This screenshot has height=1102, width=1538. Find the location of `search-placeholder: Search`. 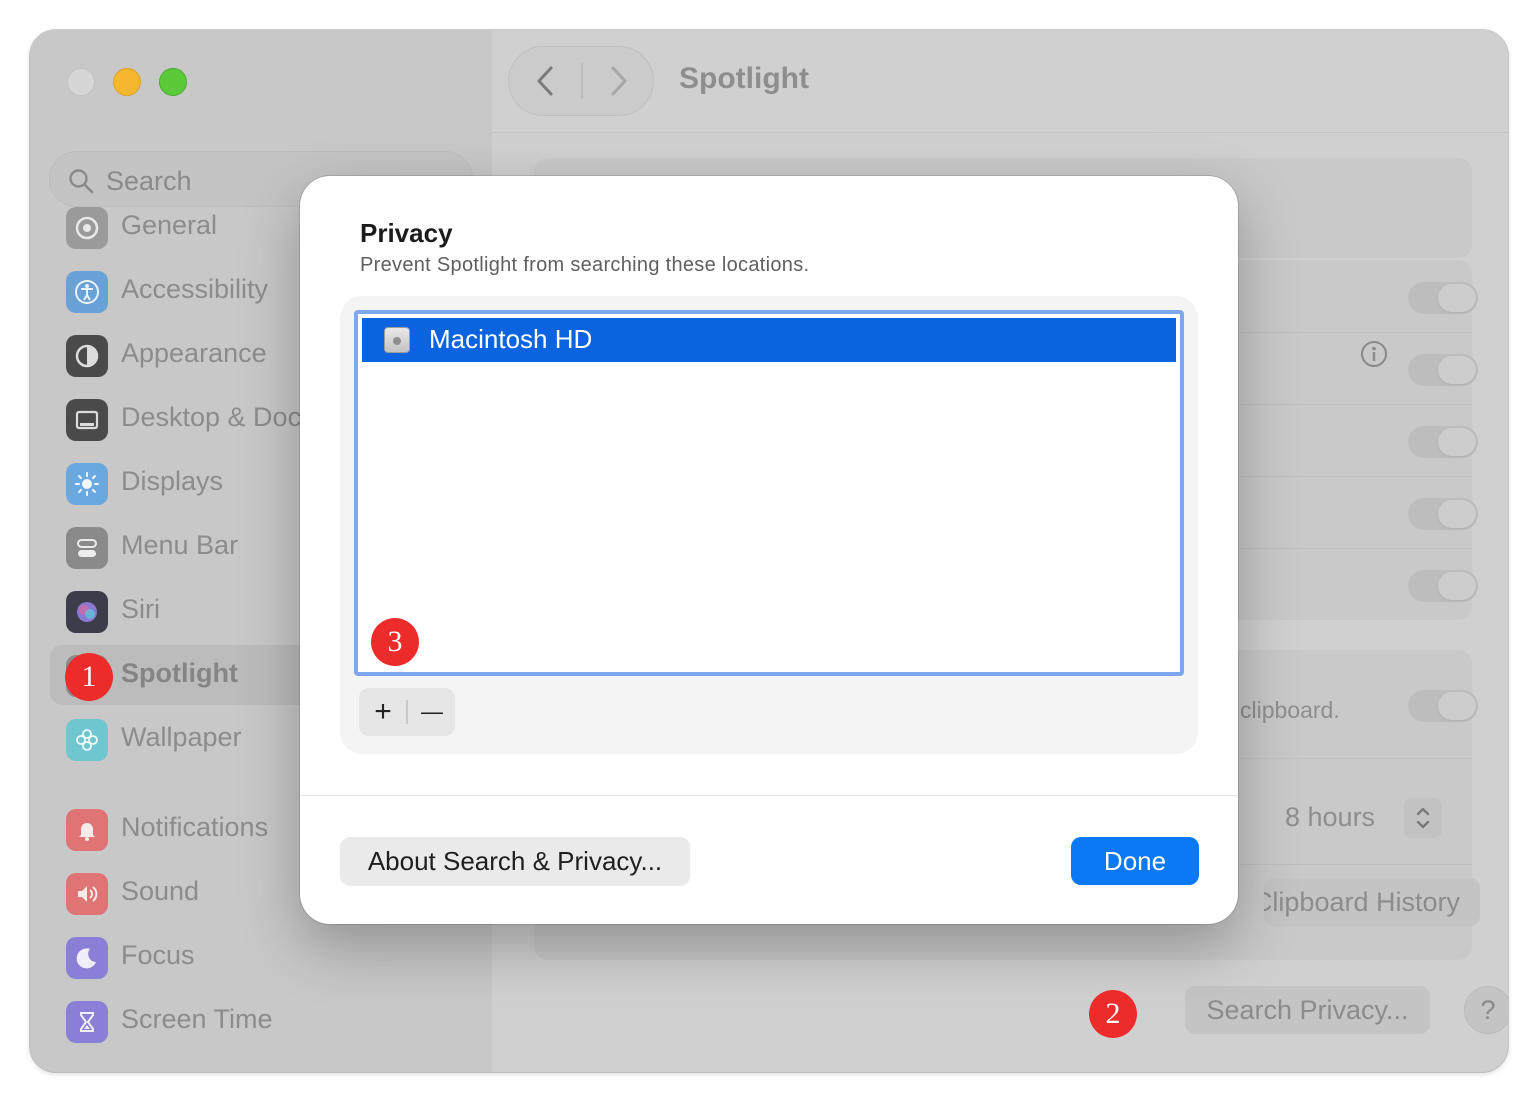

search-placeholder: Search is located at coordinates (149, 181).